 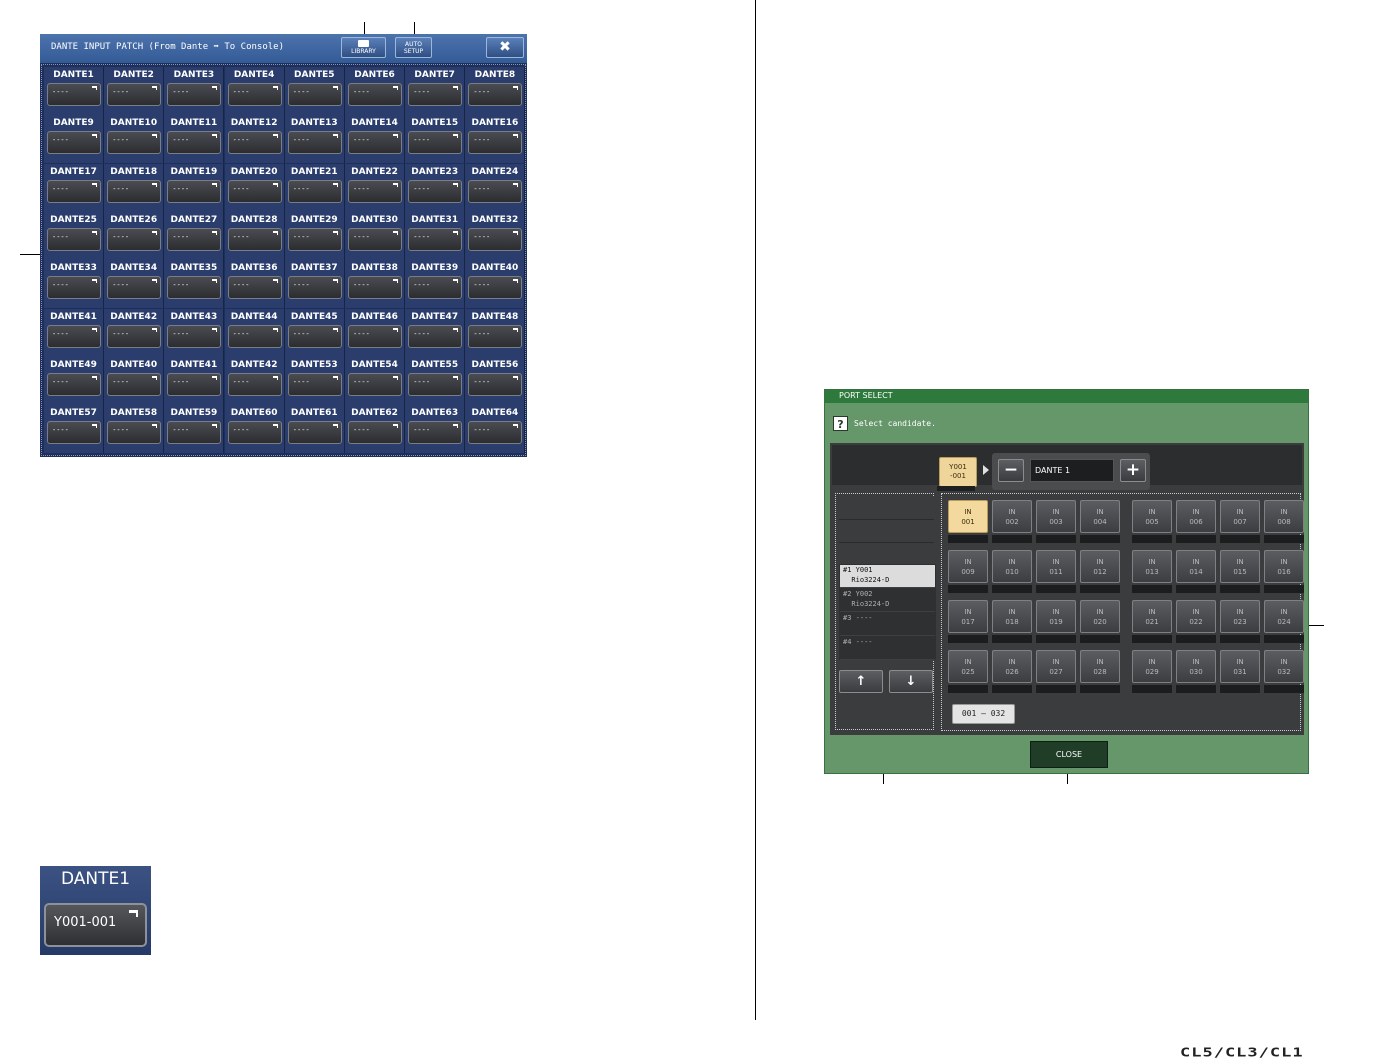 What do you see at coordinates (887, 624) in the screenshot?
I see `device-list-item: #3 ----` at bounding box center [887, 624].